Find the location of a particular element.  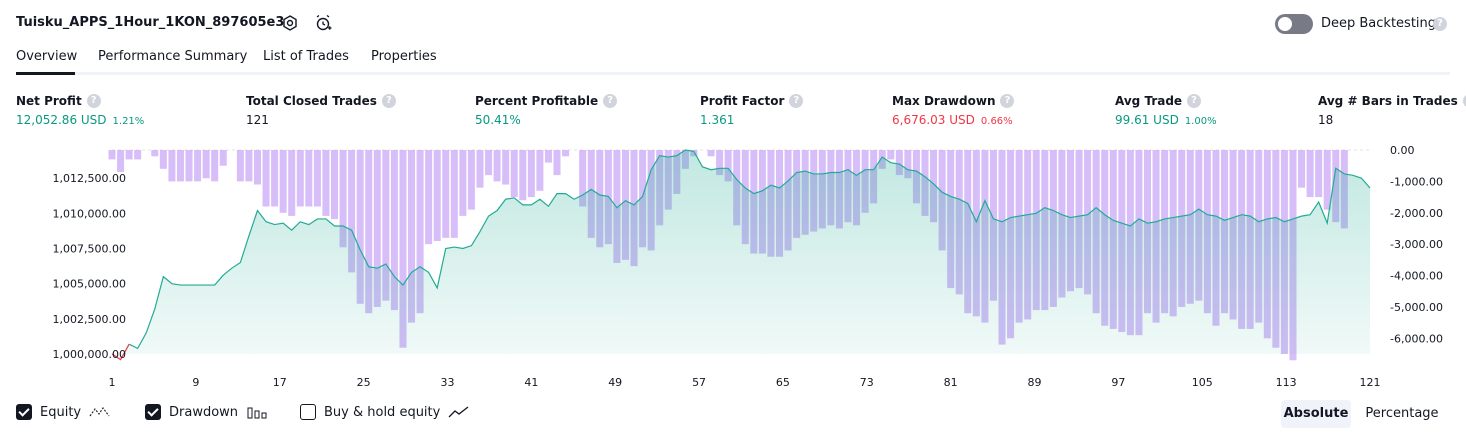

metric-max-drawdown: Max Drawdown? 6,676.03 USD 0.66% is located at coordinates (953, 110).